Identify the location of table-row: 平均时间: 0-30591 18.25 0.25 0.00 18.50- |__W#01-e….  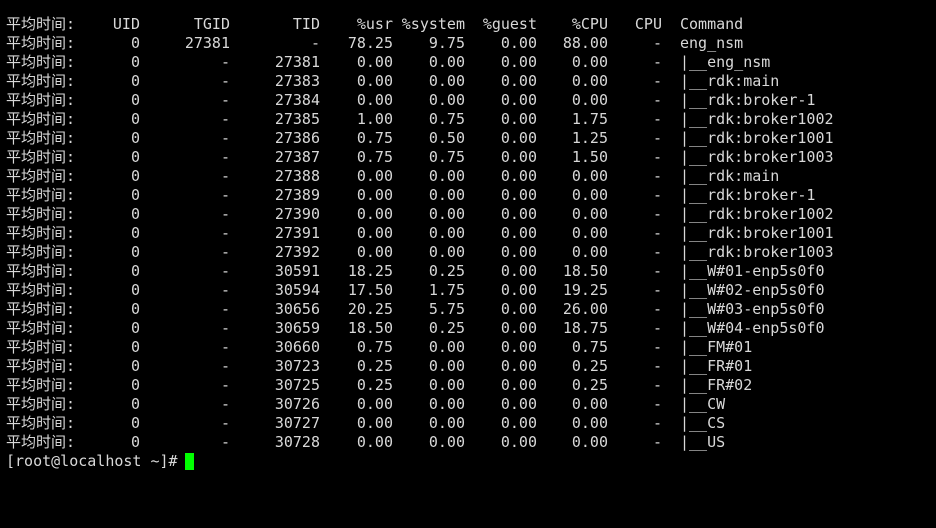
(468, 271).